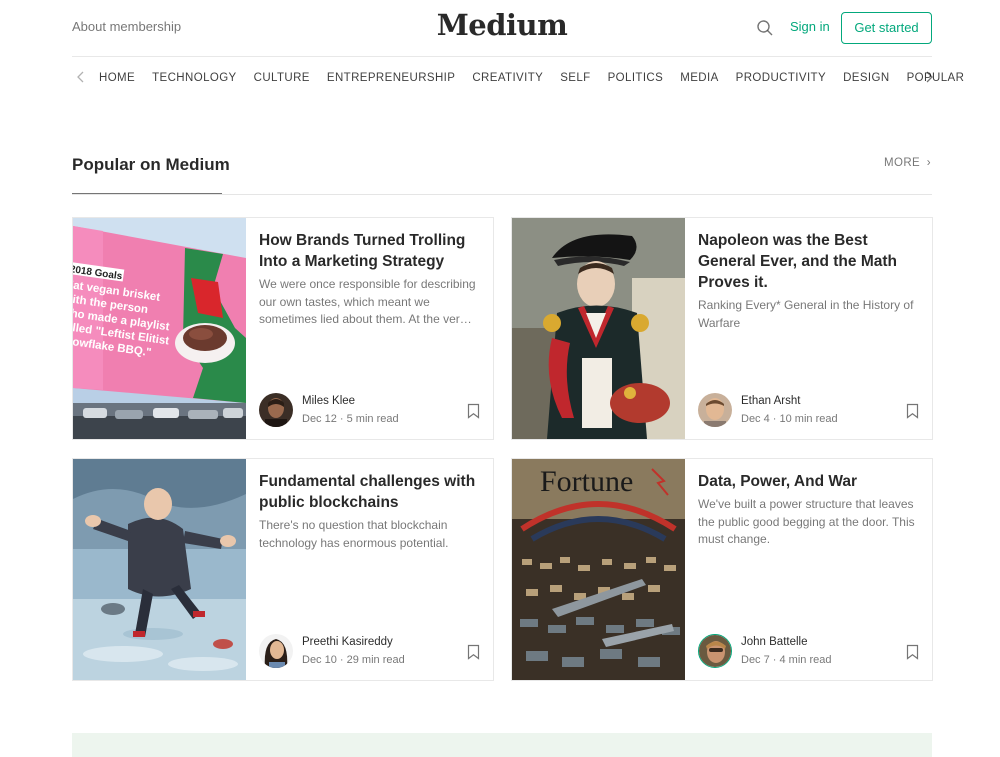 The height and width of the screenshot is (757, 1000). I want to click on more-label: MORE, so click(902, 163).